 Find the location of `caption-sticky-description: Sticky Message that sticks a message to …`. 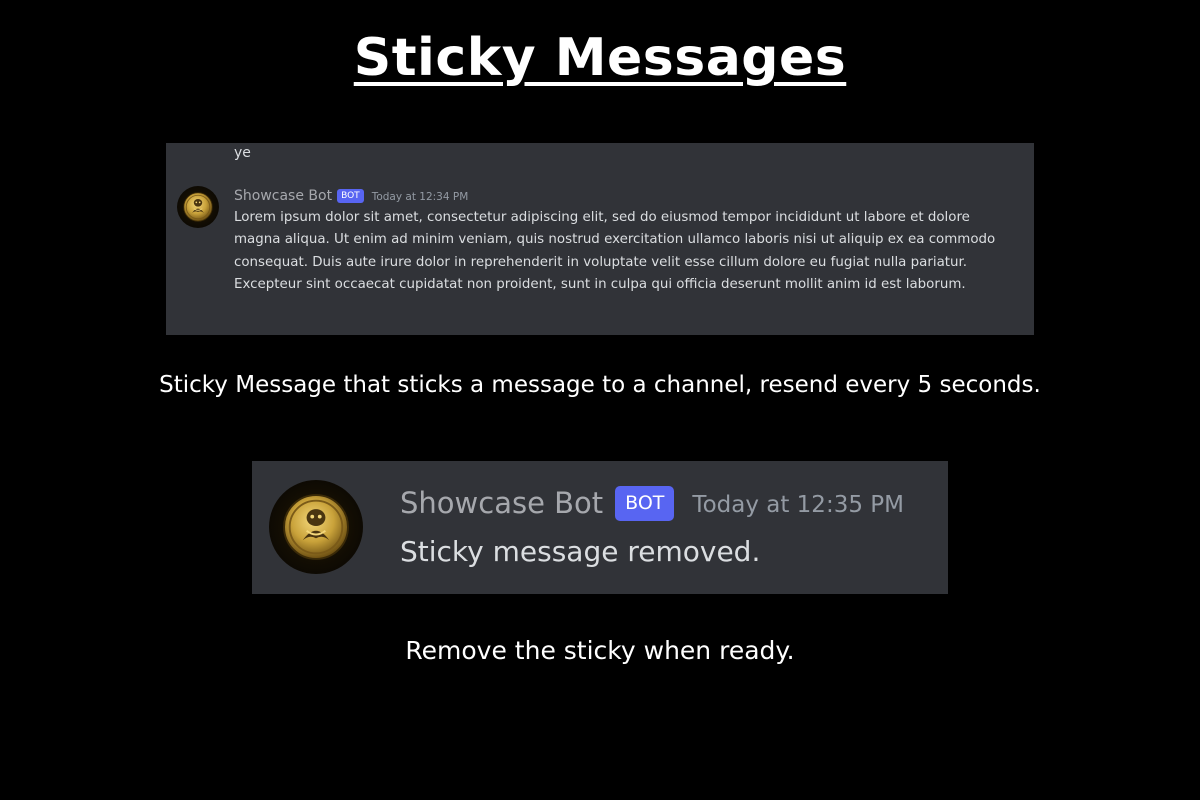

caption-sticky-description: Sticky Message that sticks a message to … is located at coordinates (600, 385).